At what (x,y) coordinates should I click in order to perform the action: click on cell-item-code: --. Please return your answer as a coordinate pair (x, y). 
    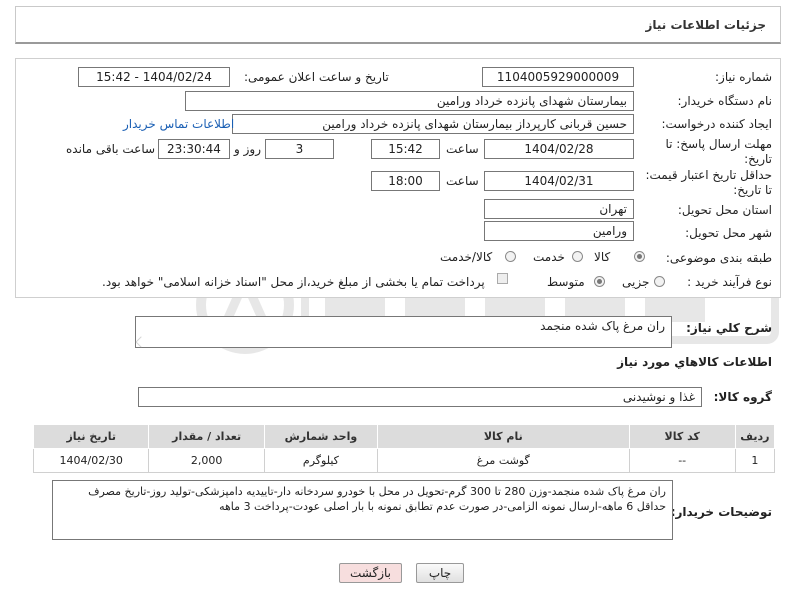
    Looking at the image, I should click on (682, 460).